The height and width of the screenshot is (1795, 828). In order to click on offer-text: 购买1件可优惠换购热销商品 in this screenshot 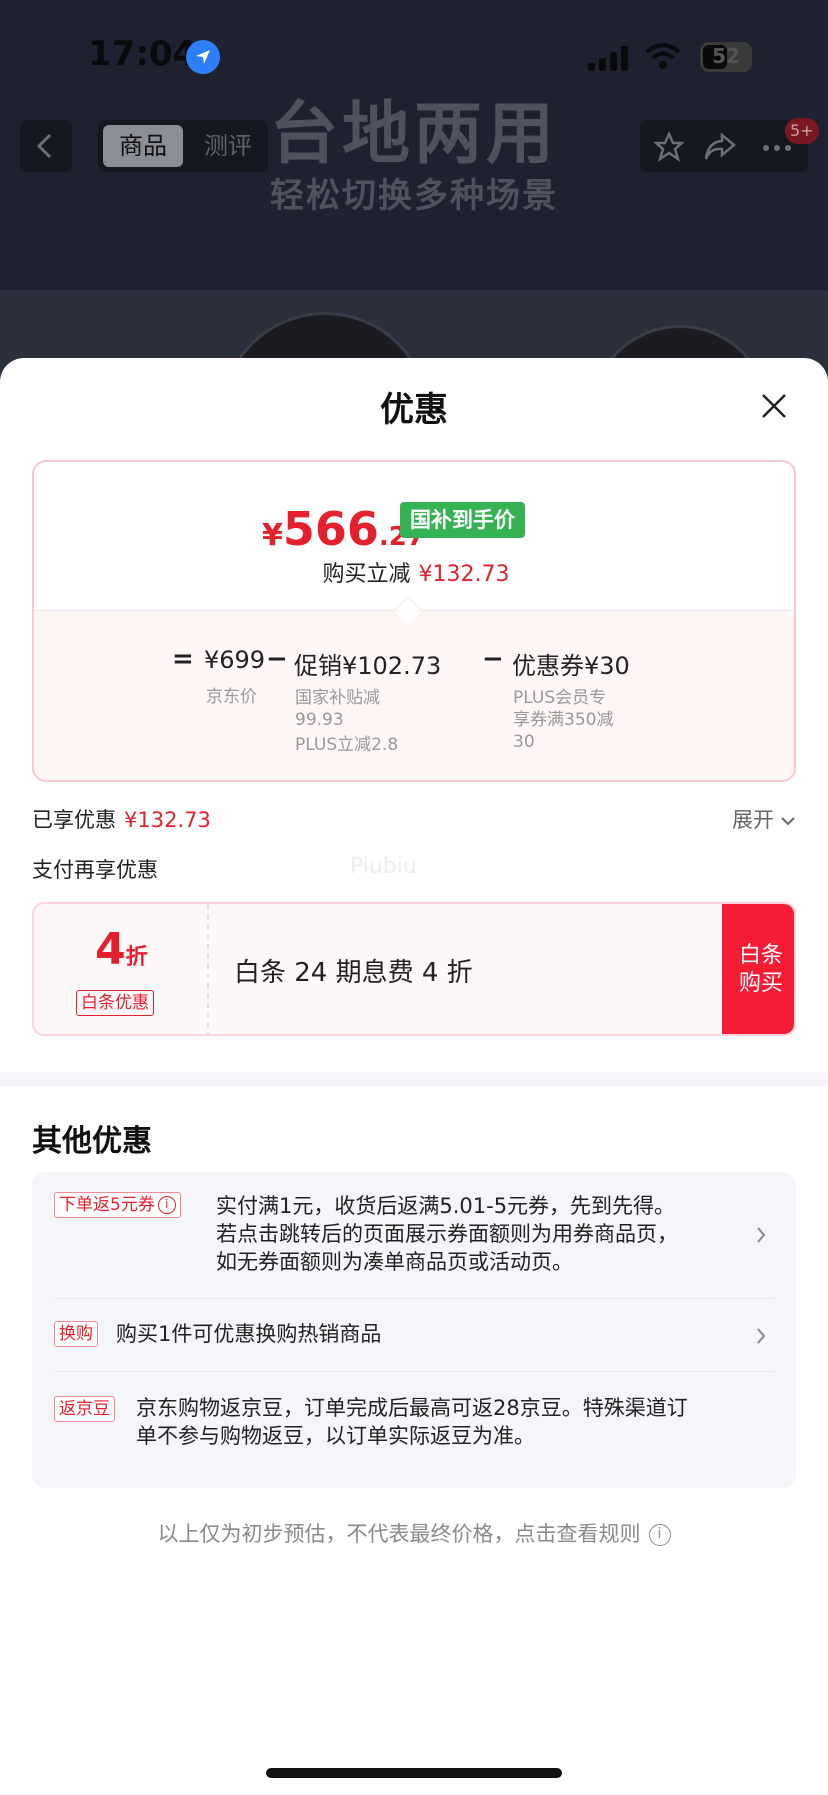, I will do `click(248, 1334)`.